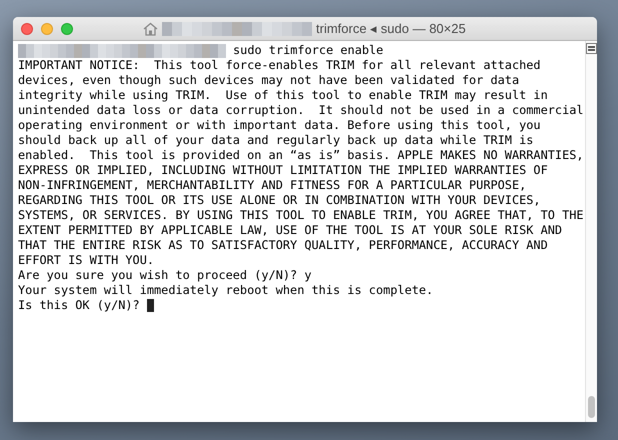 The width and height of the screenshot is (618, 440). What do you see at coordinates (391, 28) in the screenshot?
I see `window-title: trimforce ◂ sudo — 80×25` at bounding box center [391, 28].